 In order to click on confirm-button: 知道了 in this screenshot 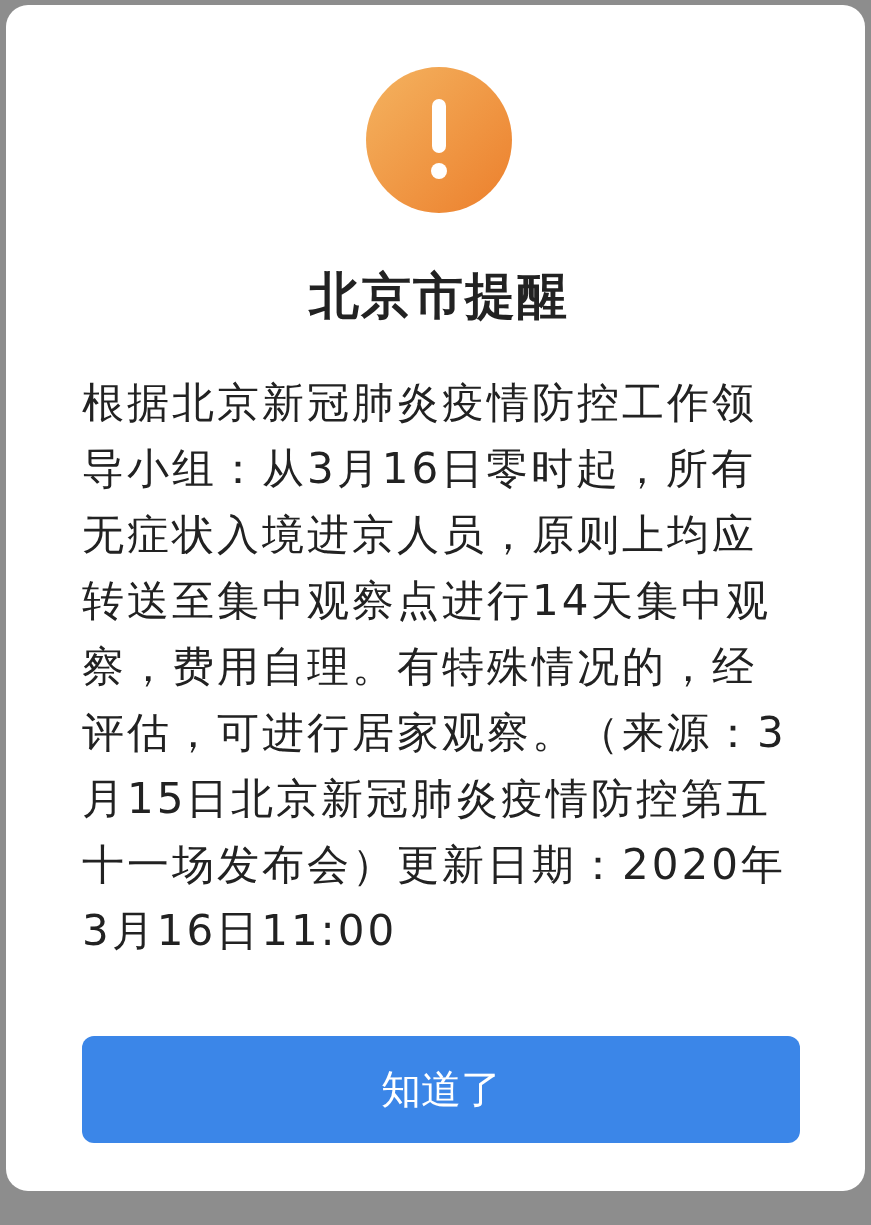, I will do `click(441, 1089)`.